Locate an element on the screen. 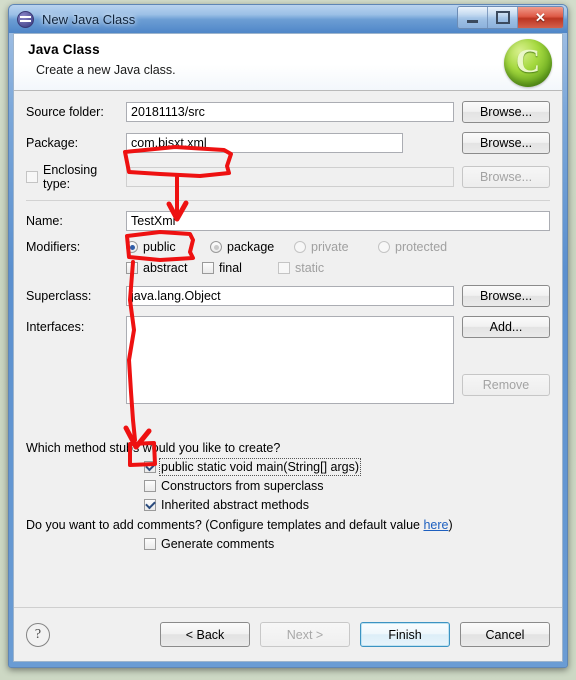  eclipse-logo-icon: C is located at coordinates (528, 63).